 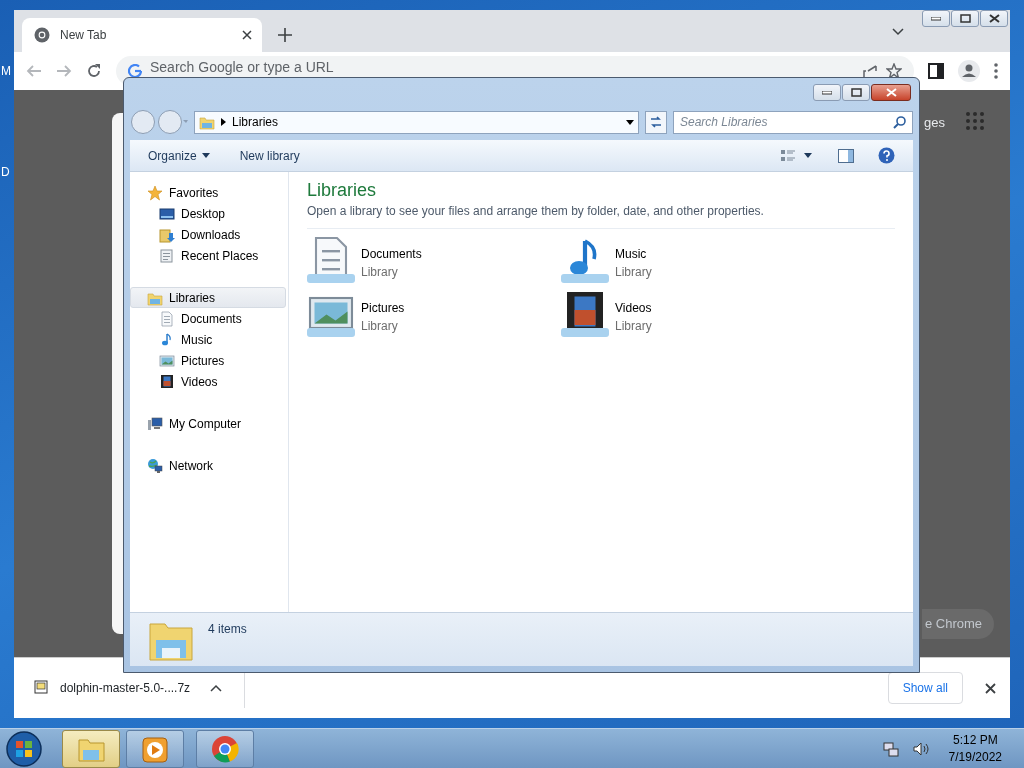 I want to click on library-item: Documents Library, so click(x=434, y=258).